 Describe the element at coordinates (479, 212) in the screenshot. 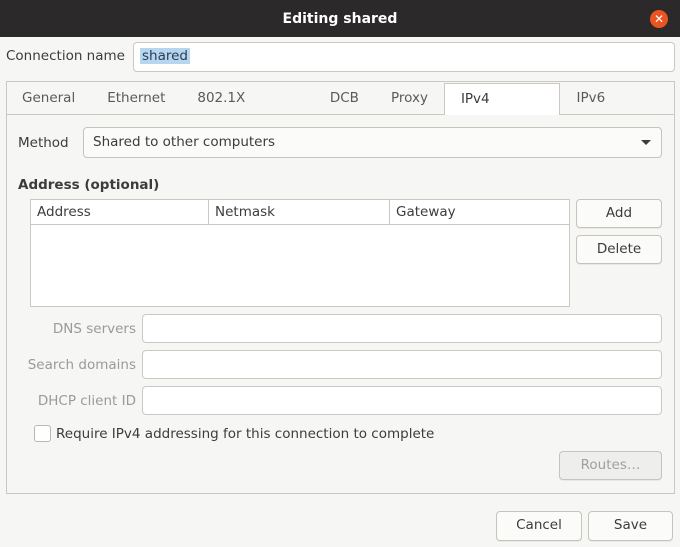

I see `column-gateway: Gateway` at that location.